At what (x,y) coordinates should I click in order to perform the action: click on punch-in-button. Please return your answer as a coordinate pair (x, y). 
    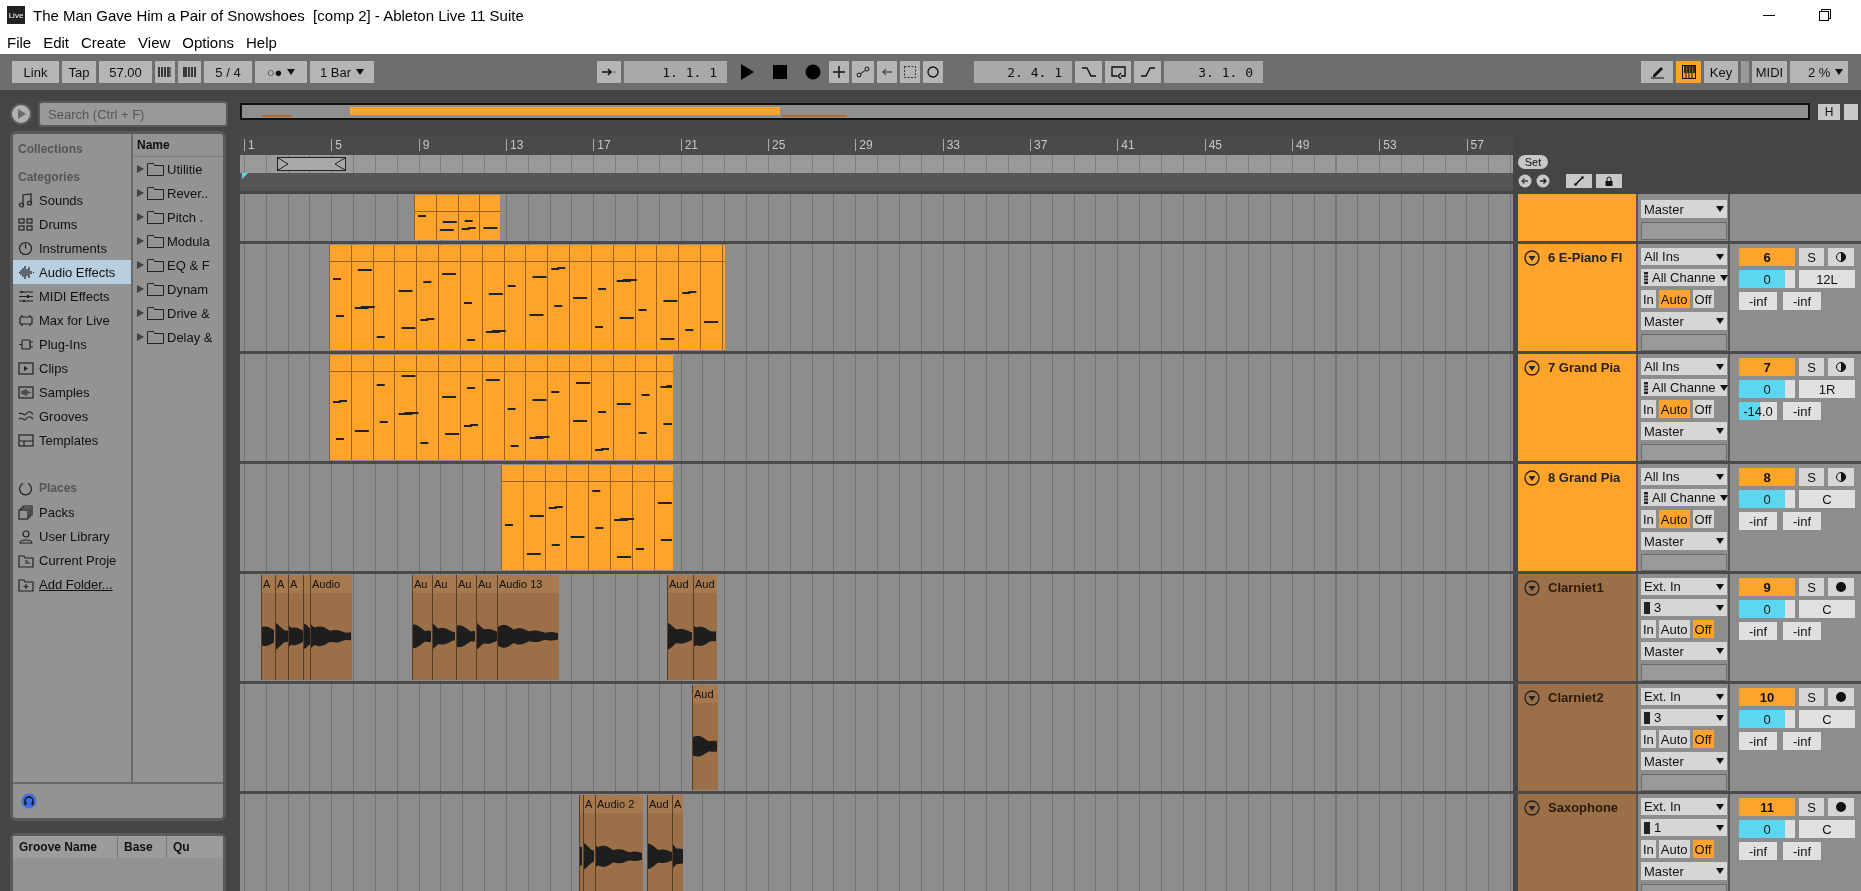
    Looking at the image, I should click on (1088, 72).